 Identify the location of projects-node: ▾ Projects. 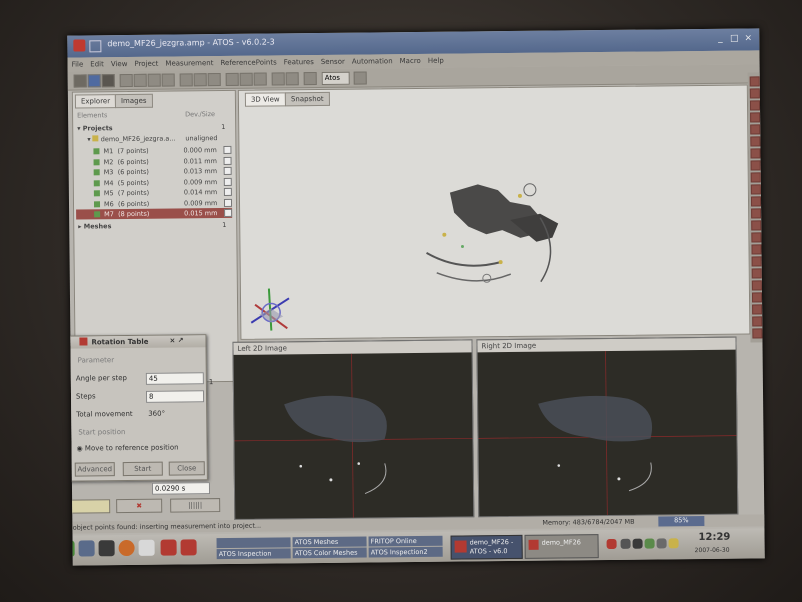
(95, 128).